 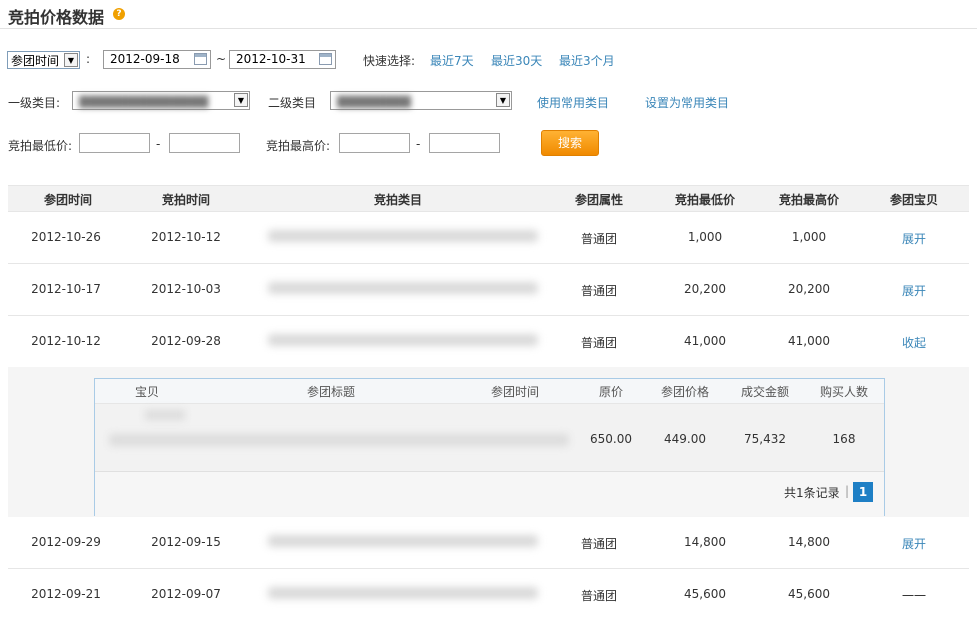 What do you see at coordinates (812, 493) in the screenshot?
I see `record-count: 共1条记录` at bounding box center [812, 493].